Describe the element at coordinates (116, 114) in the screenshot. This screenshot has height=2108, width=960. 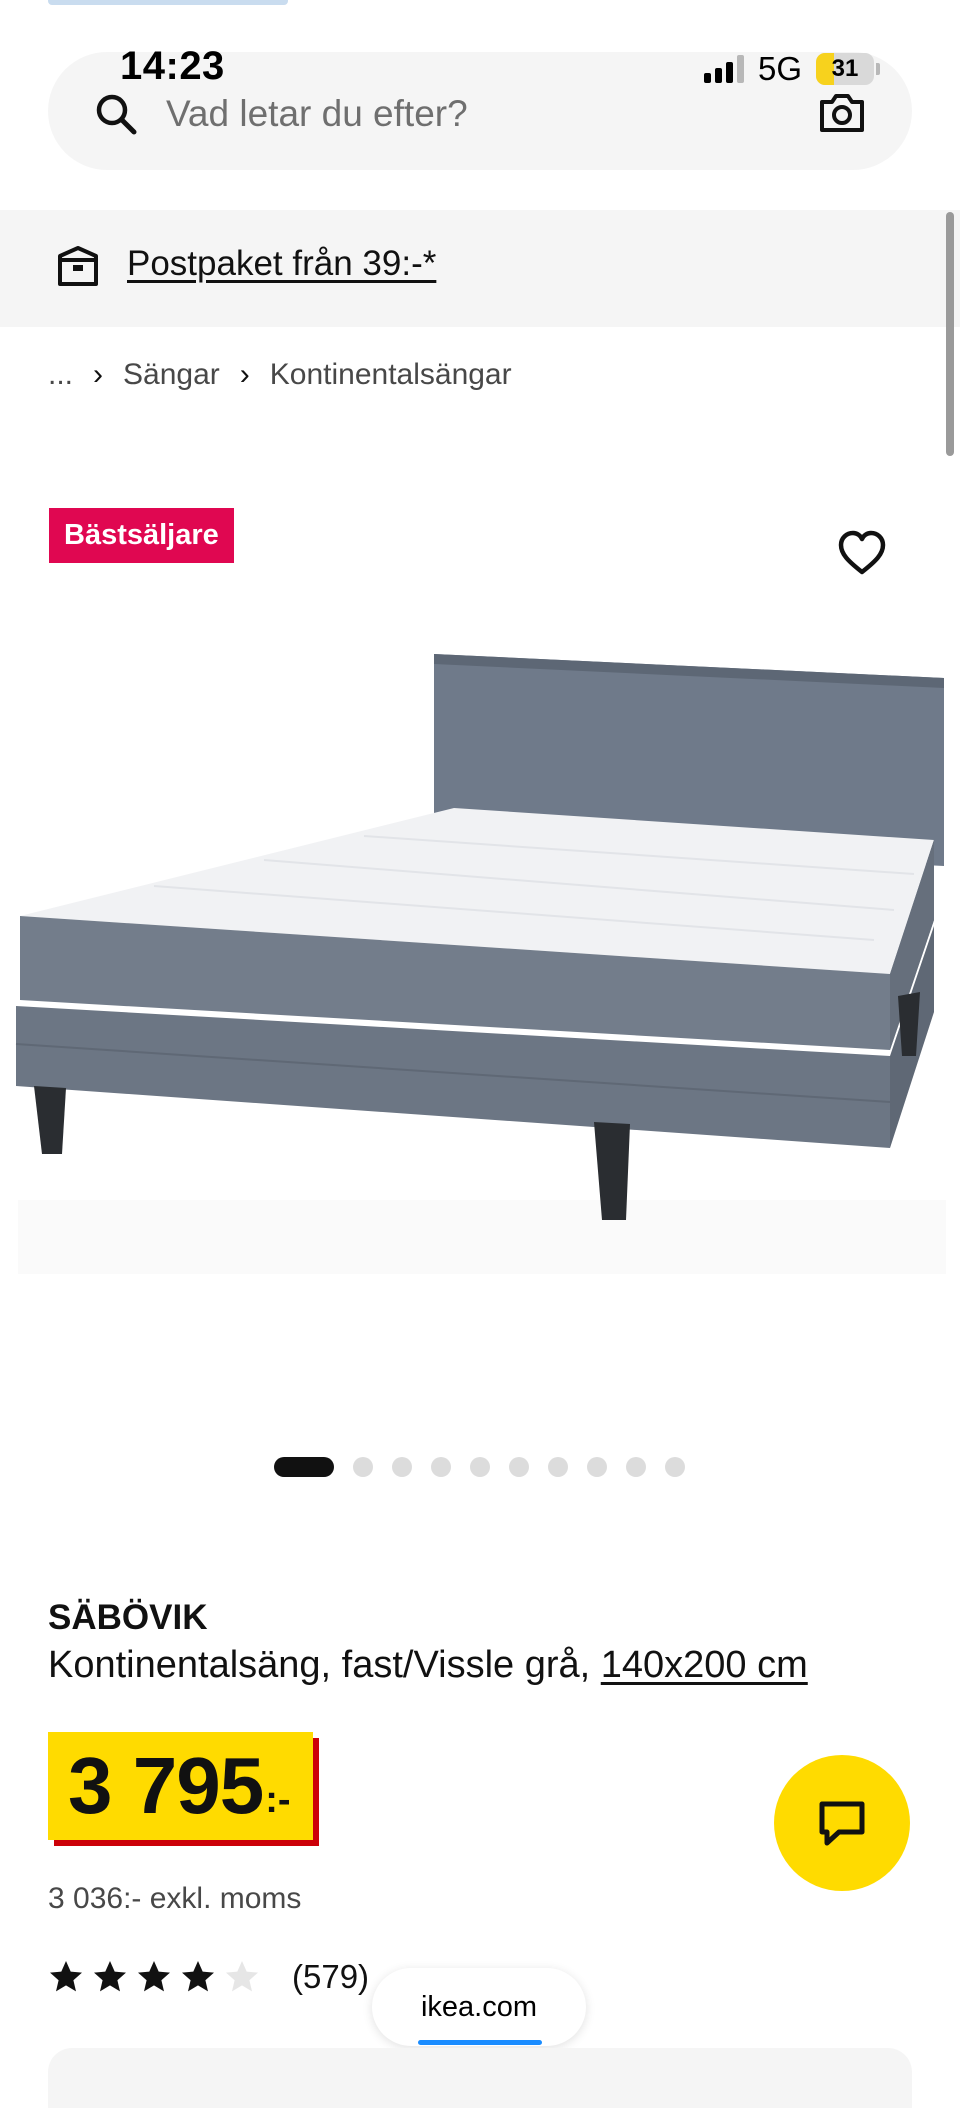
I see `search-icon` at that location.